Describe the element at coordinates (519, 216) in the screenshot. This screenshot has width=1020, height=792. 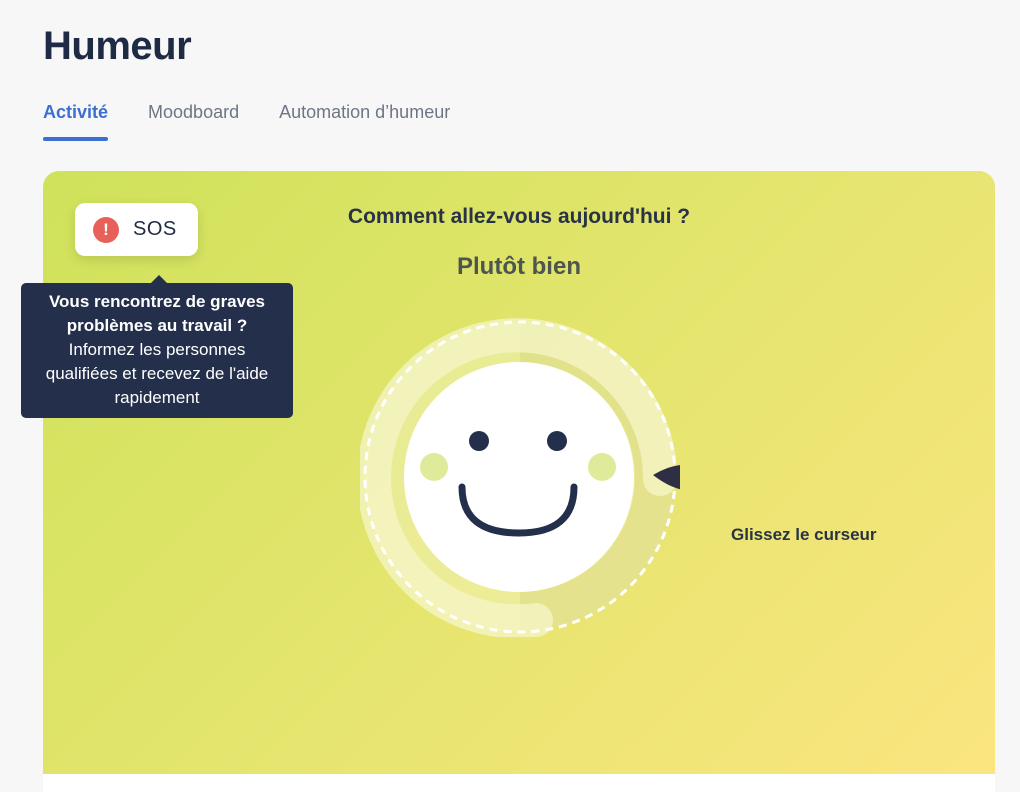
I see `mood-question: Comment allez-vous aujourd'hui ?` at that location.